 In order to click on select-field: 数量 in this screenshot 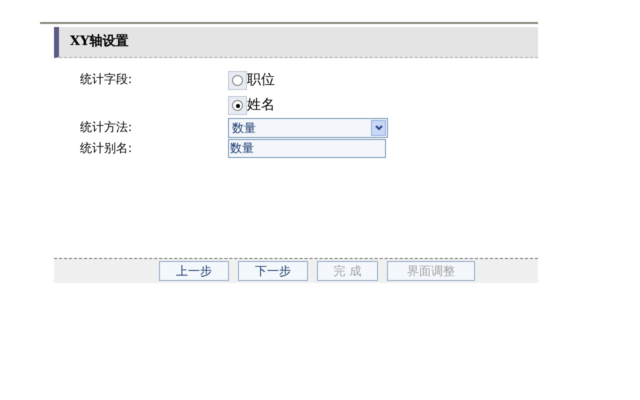, I will do `click(308, 128)`.